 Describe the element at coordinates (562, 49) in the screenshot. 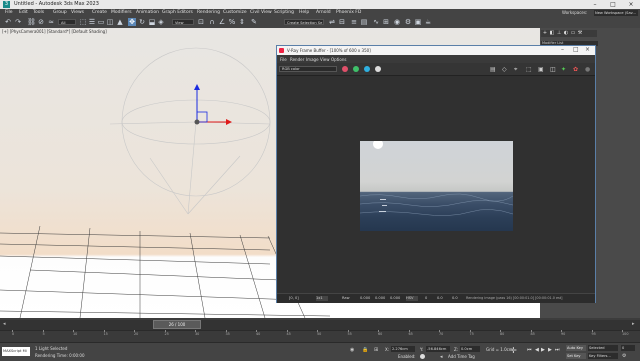

I see `fb-minimize-icon: –` at that location.